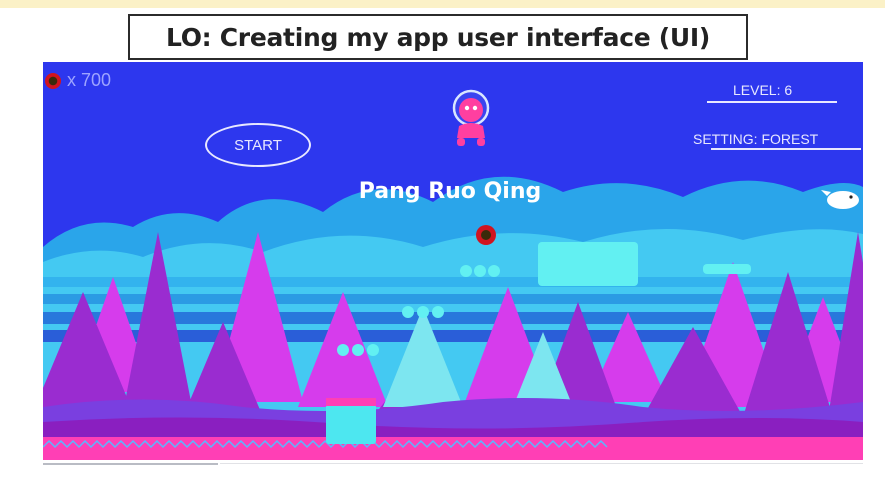  I want to click on astronaut-character, so click(471, 117).